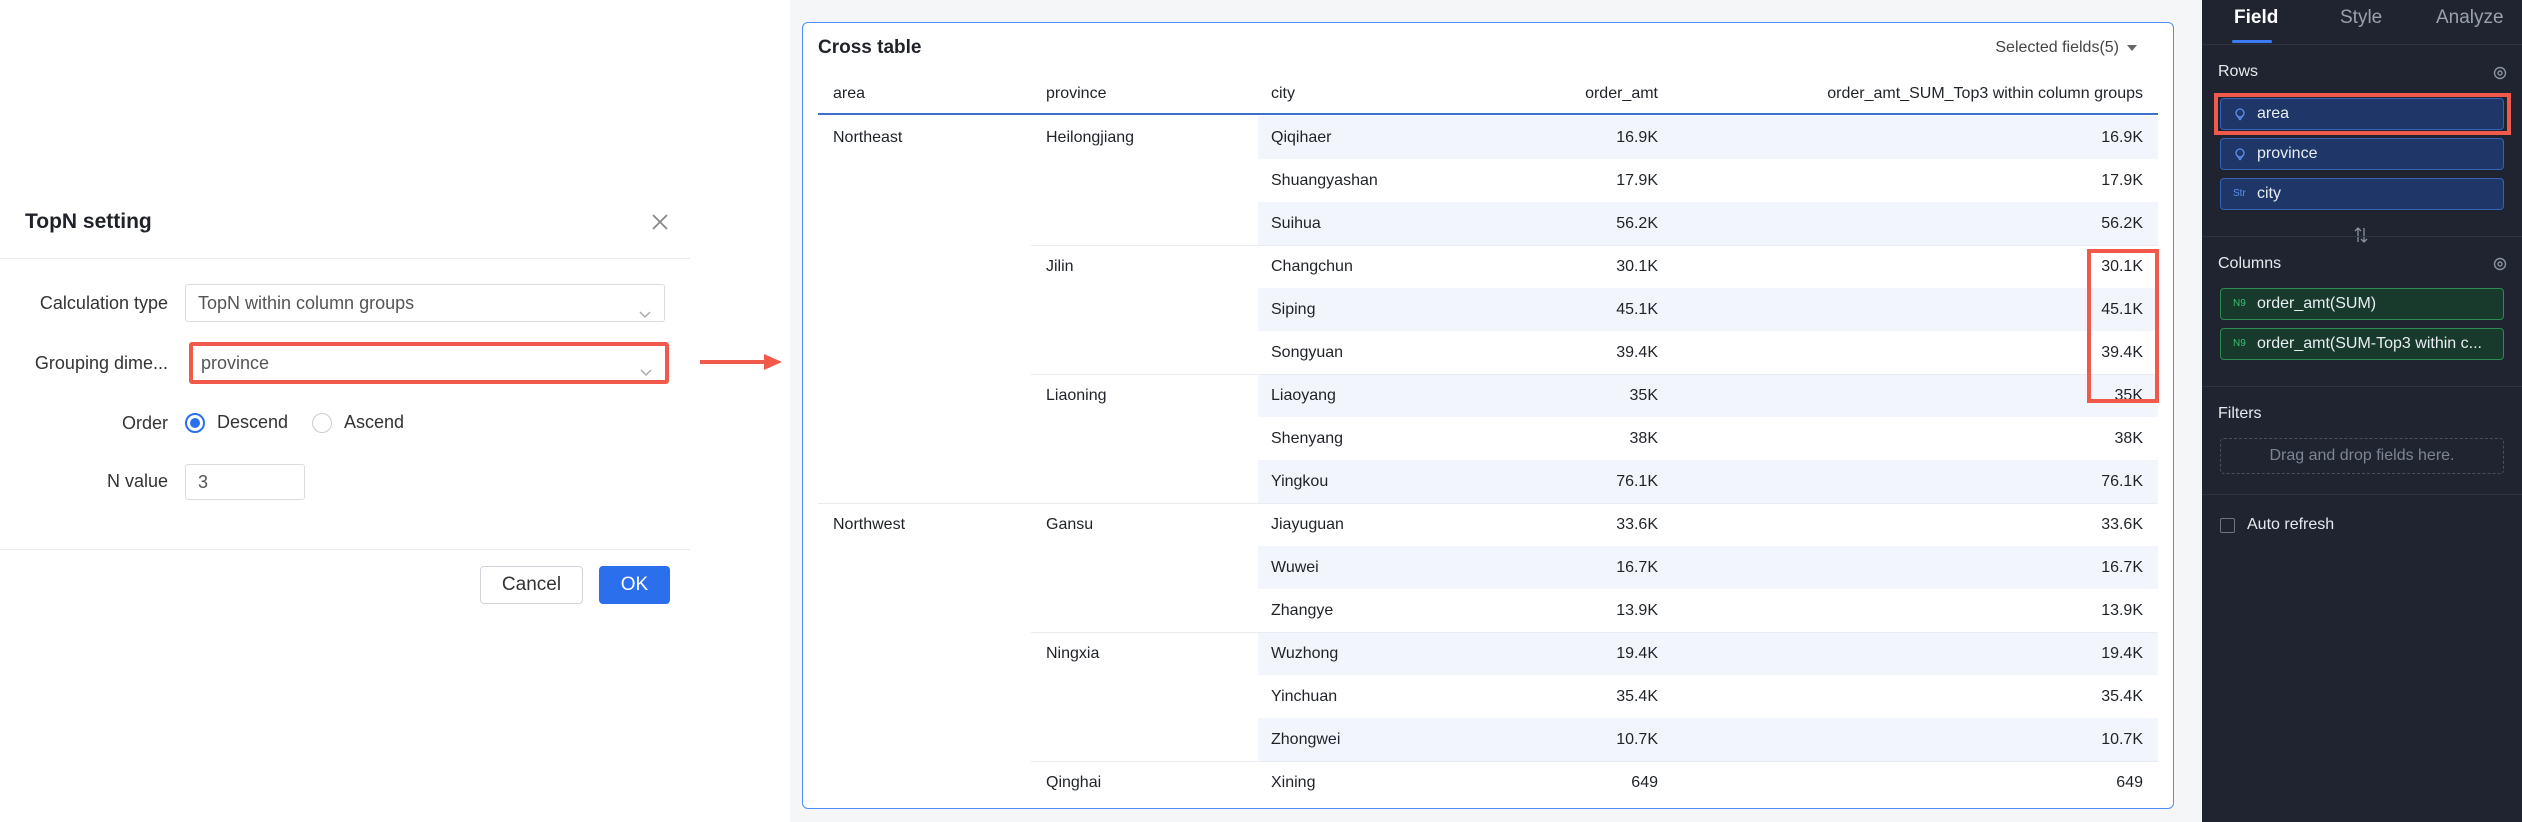 The height and width of the screenshot is (822, 2522). I want to click on cell-top3: 16.9K, so click(2122, 137).